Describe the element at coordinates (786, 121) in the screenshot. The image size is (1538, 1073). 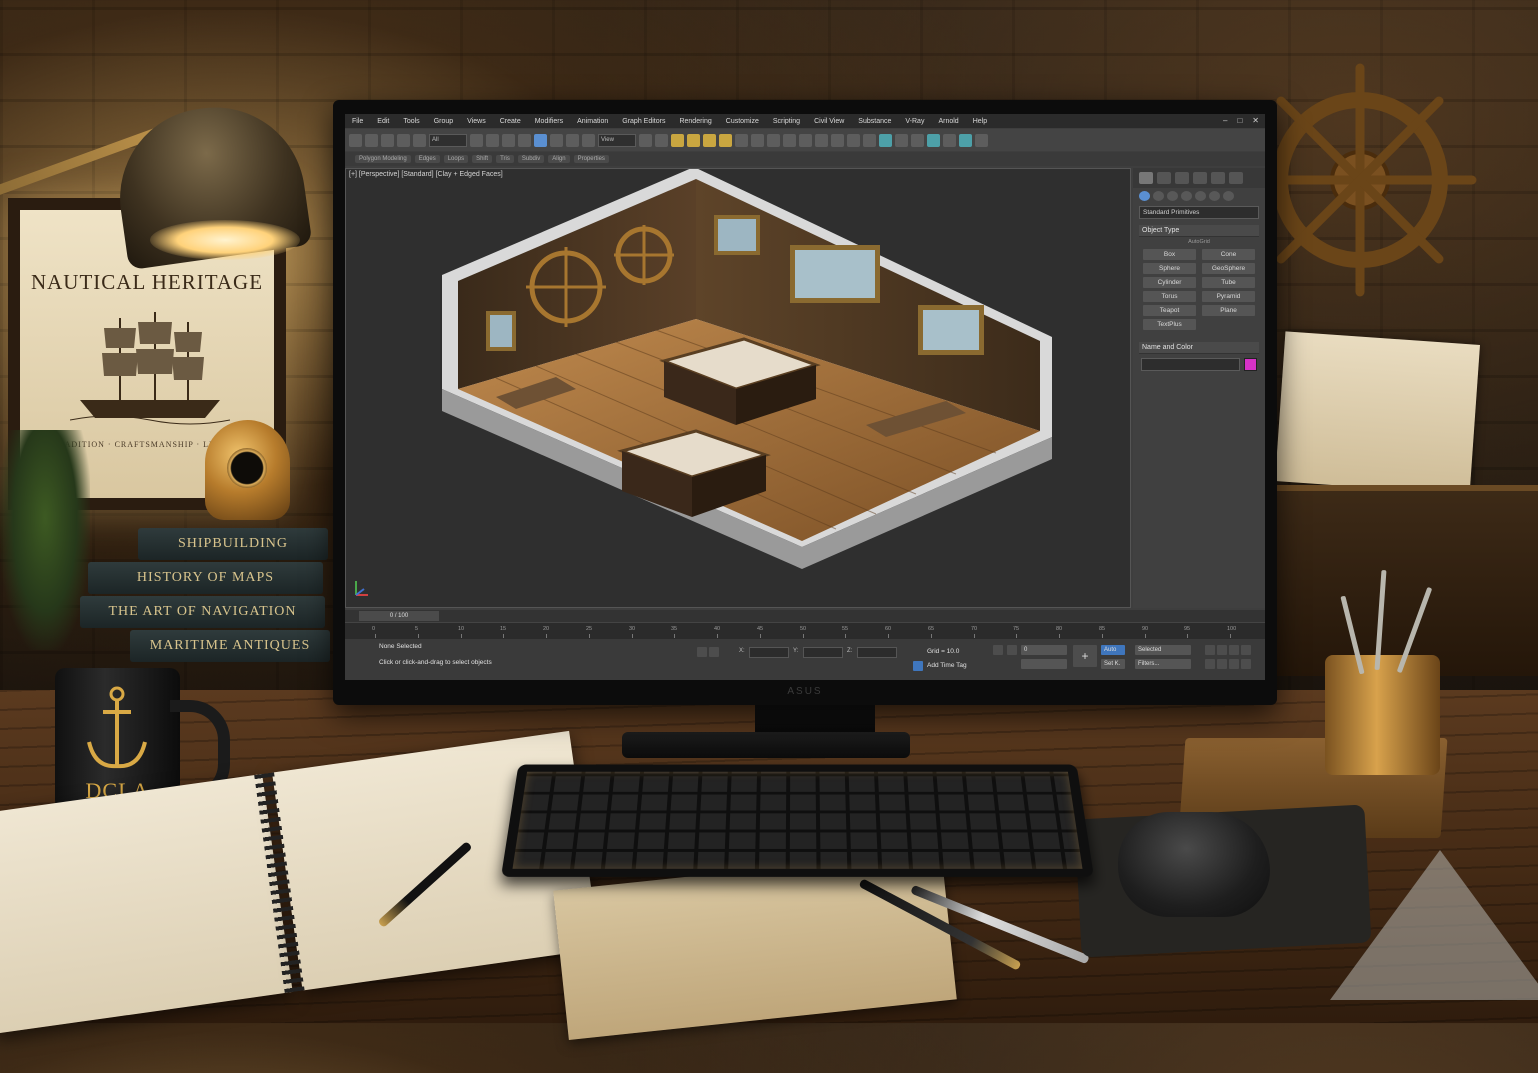
I see `menu-scripting: Scripting` at that location.